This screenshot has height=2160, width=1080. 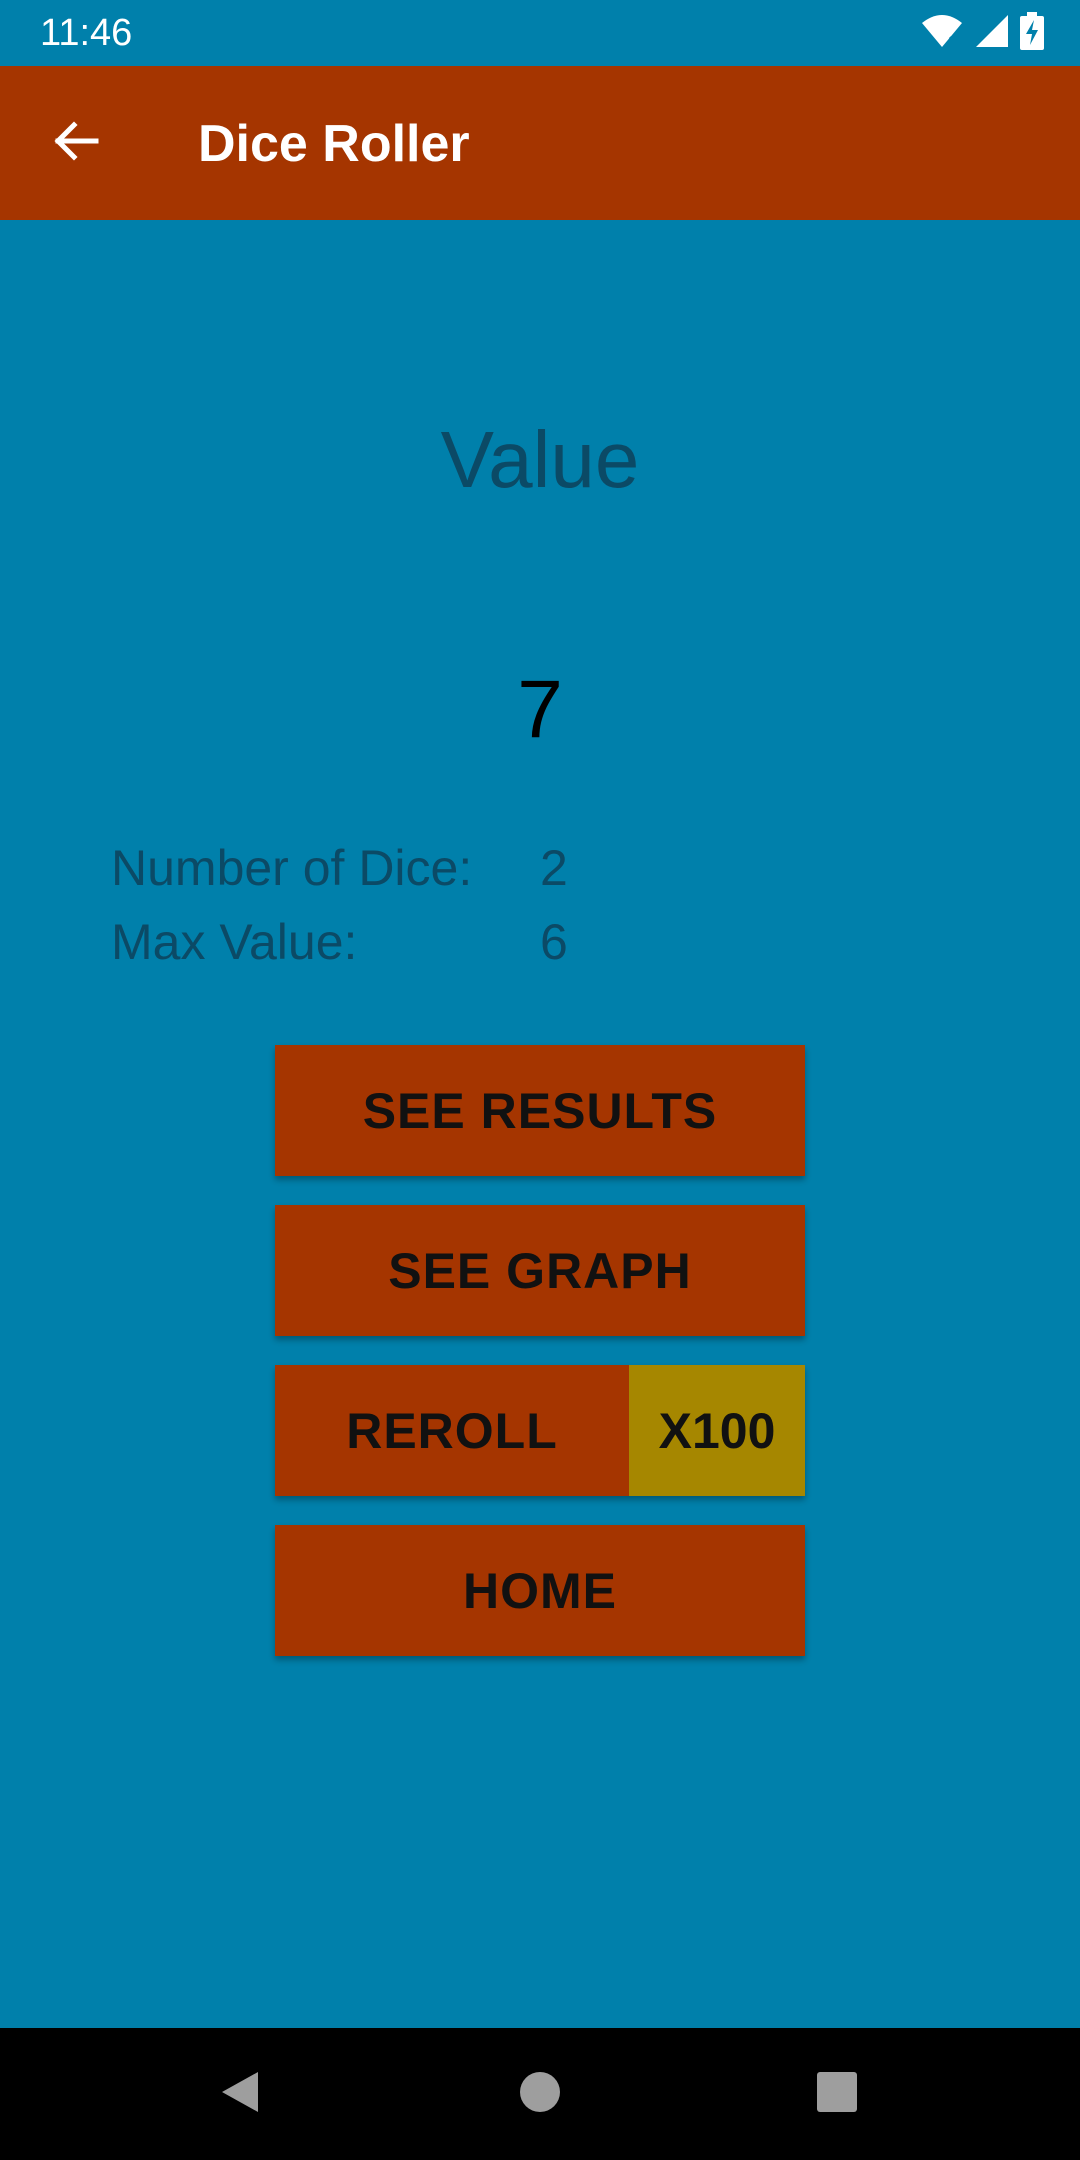 I want to click on nav-recents-icon, so click(x=837, y=2094).